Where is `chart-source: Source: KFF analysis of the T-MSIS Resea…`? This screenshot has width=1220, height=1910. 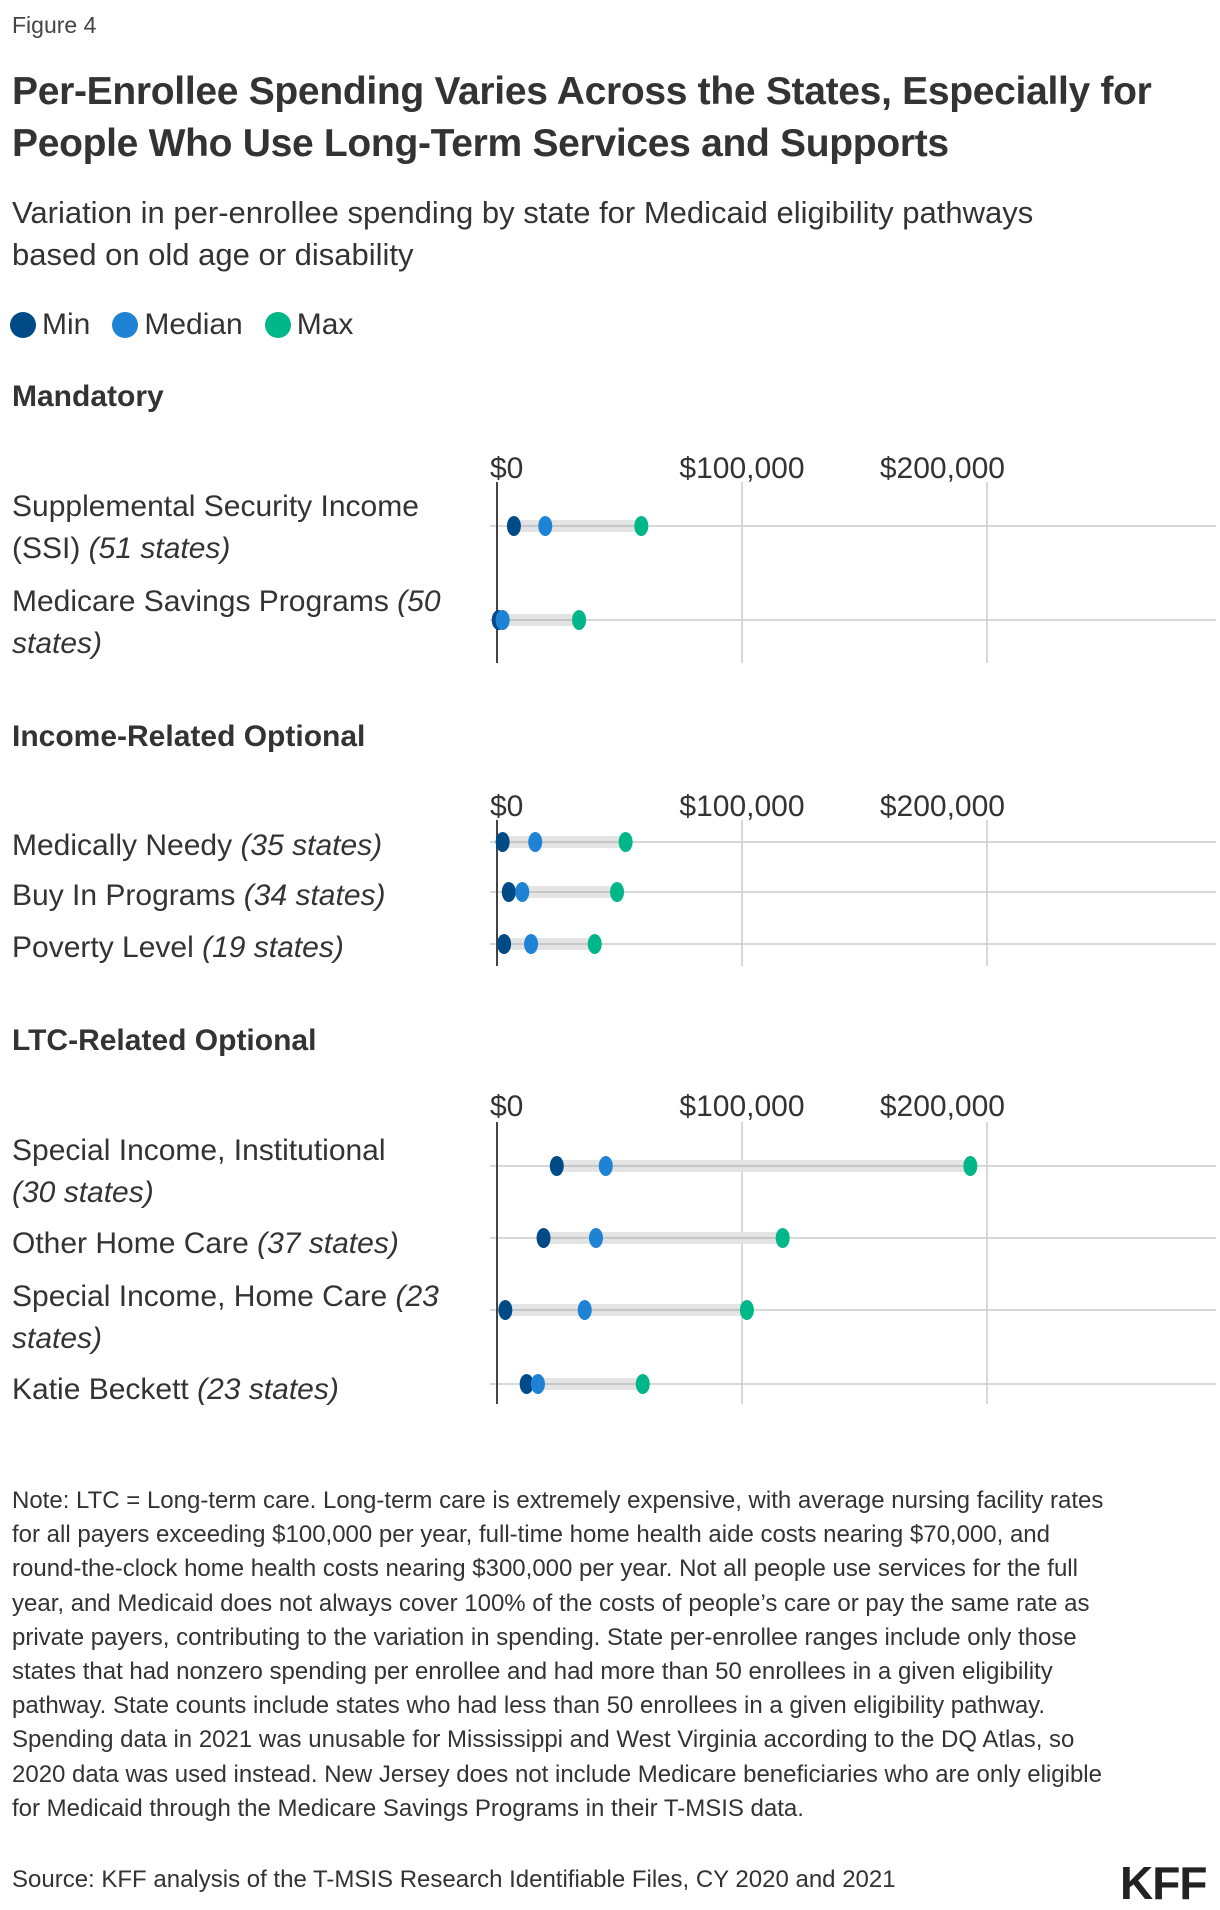 chart-source: Source: KFF analysis of the T-MSIS Resea… is located at coordinates (454, 1879).